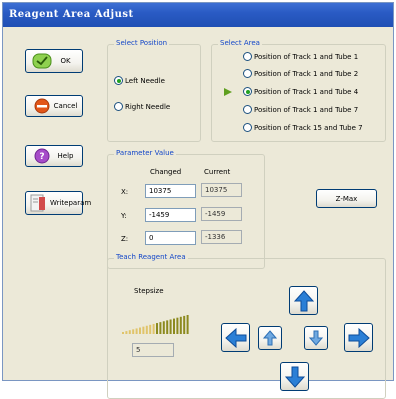 The width and height of the screenshot is (396, 399). Describe the element at coordinates (198, 15) in the screenshot. I see `window-title: Reagent Area Adjust` at that location.